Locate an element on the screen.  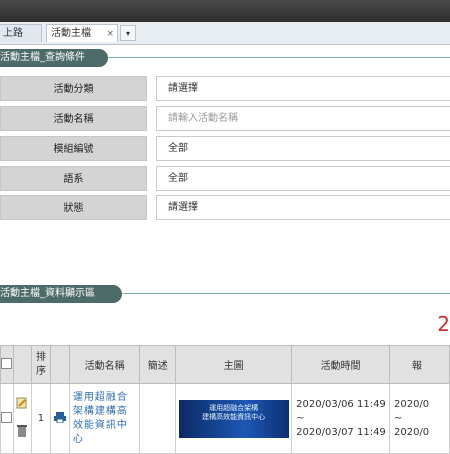
category-select: 請選擇 is located at coordinates (303, 88).